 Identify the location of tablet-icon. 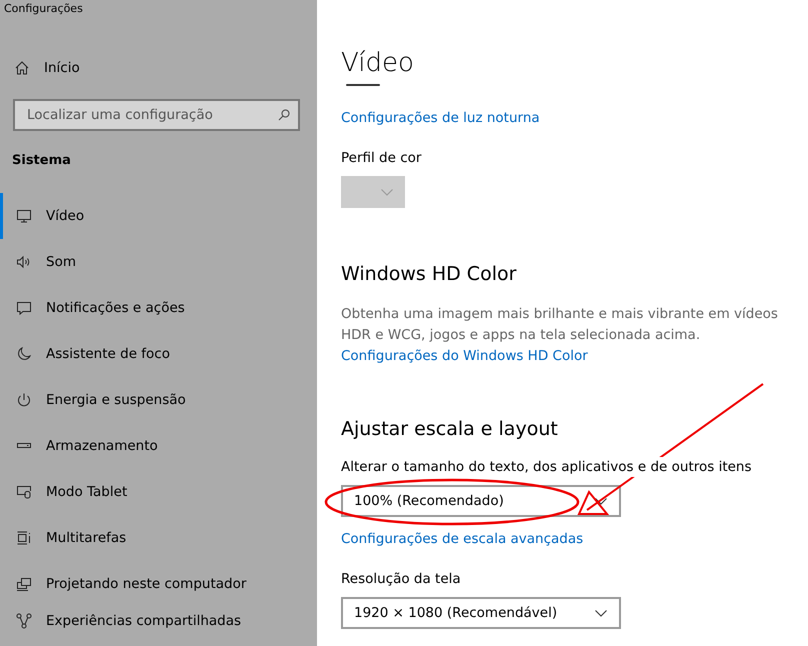
(24, 492).